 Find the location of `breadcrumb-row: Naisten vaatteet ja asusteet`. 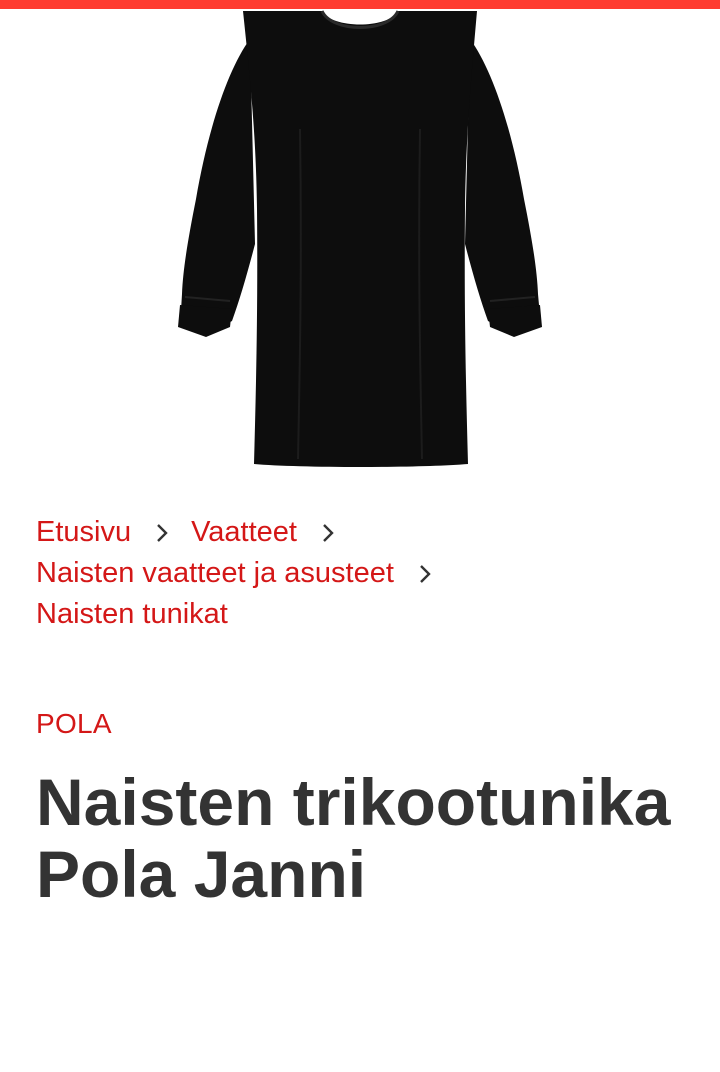

breadcrumb-row: Naisten vaatteet ja asusteet is located at coordinates (361, 573).